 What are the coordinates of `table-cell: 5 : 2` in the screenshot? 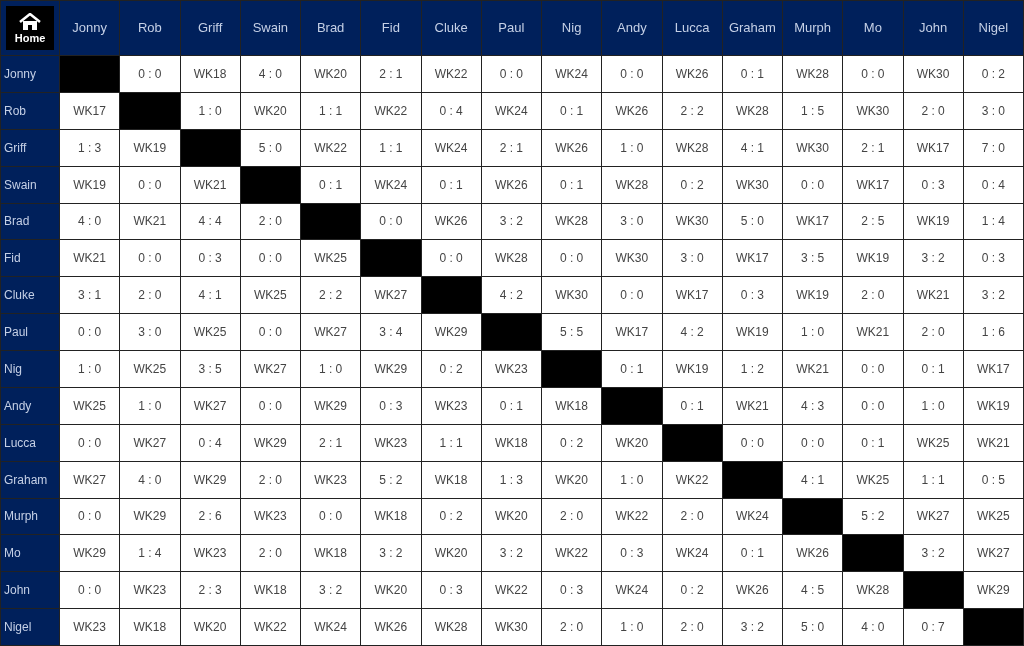 It's located at (391, 479).